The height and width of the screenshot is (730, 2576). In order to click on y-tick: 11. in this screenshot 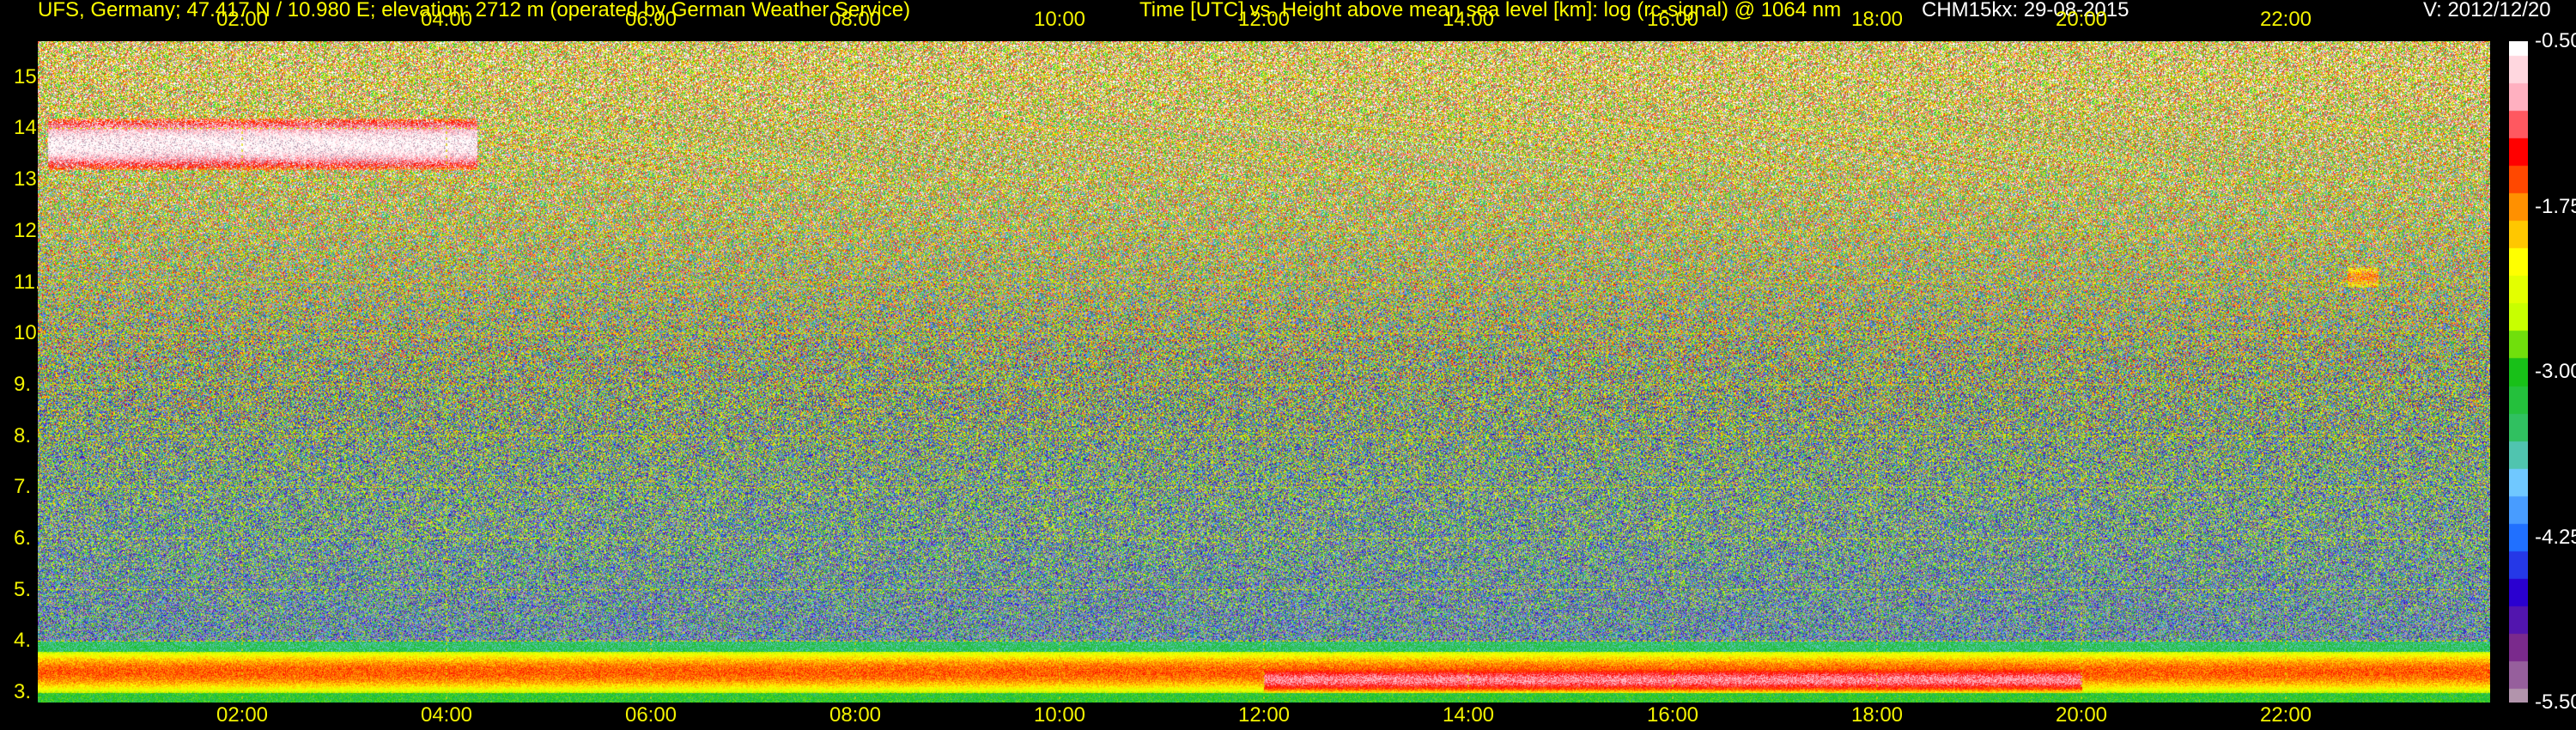, I will do `click(28, 282)`.